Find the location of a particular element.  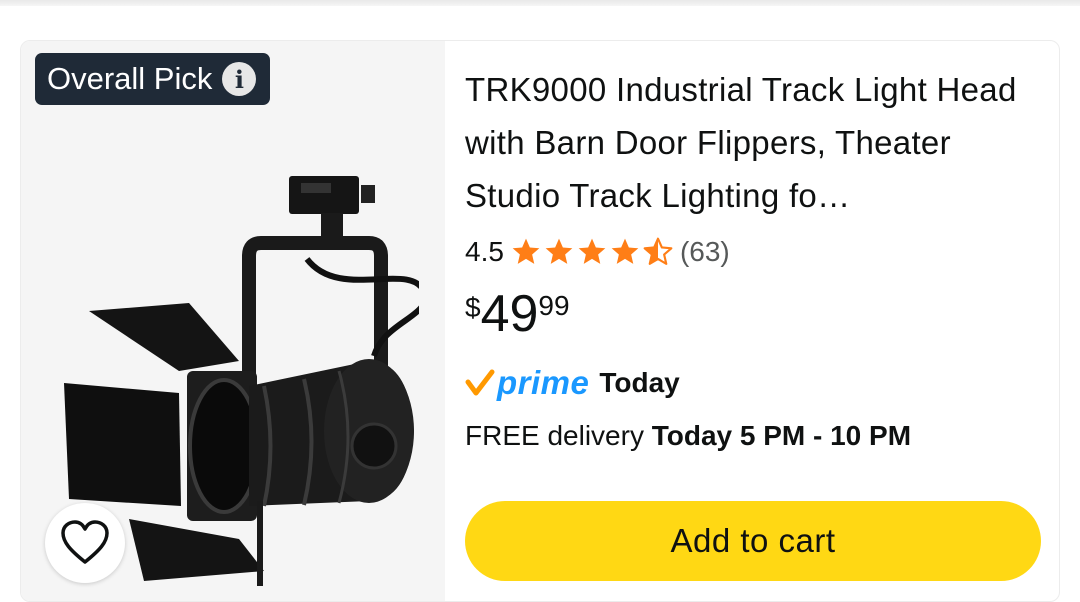

half-star-icon is located at coordinates (658, 251).